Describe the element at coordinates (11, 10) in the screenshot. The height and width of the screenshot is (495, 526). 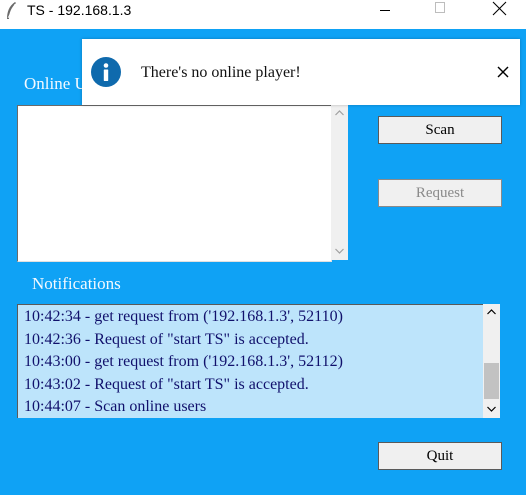
I see `feather-app-icon` at that location.